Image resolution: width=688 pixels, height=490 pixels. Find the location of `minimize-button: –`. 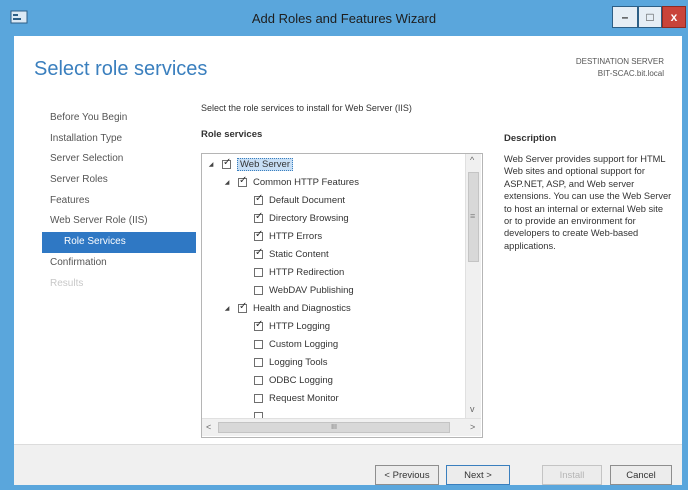

minimize-button: – is located at coordinates (625, 17).